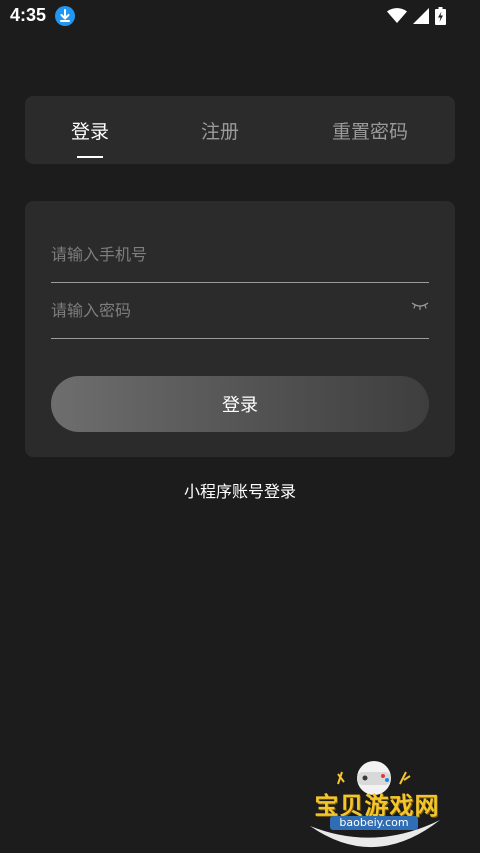 Image resolution: width=480 pixels, height=853 pixels. I want to click on tab-login: 登录, so click(90, 130).